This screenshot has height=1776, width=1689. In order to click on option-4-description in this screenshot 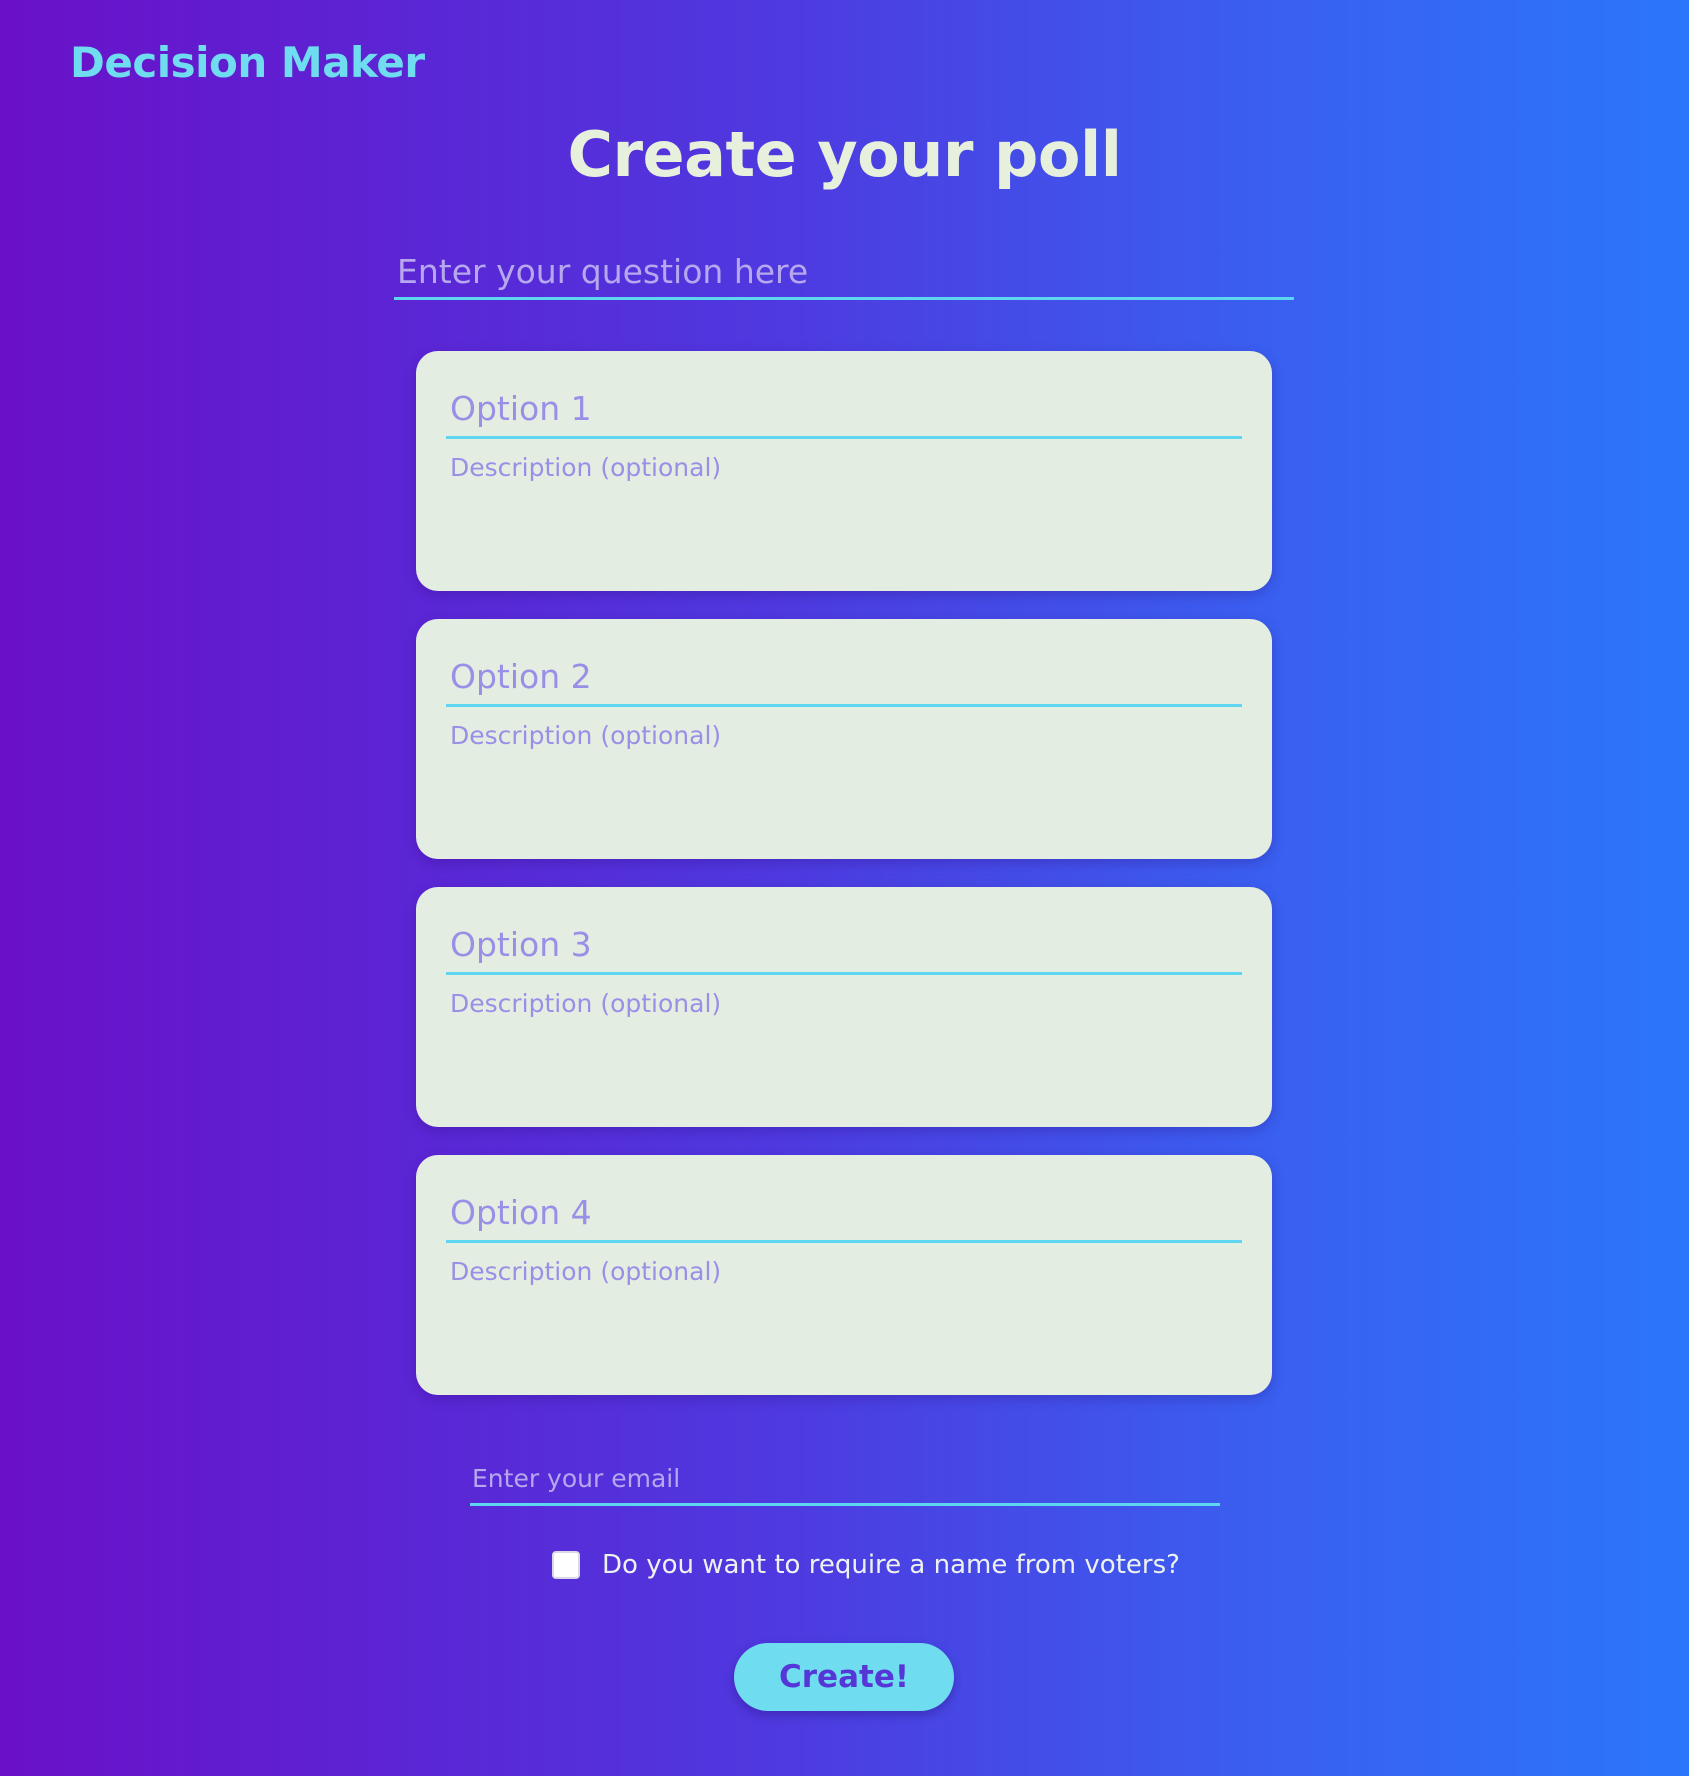, I will do `click(844, 1308)`.